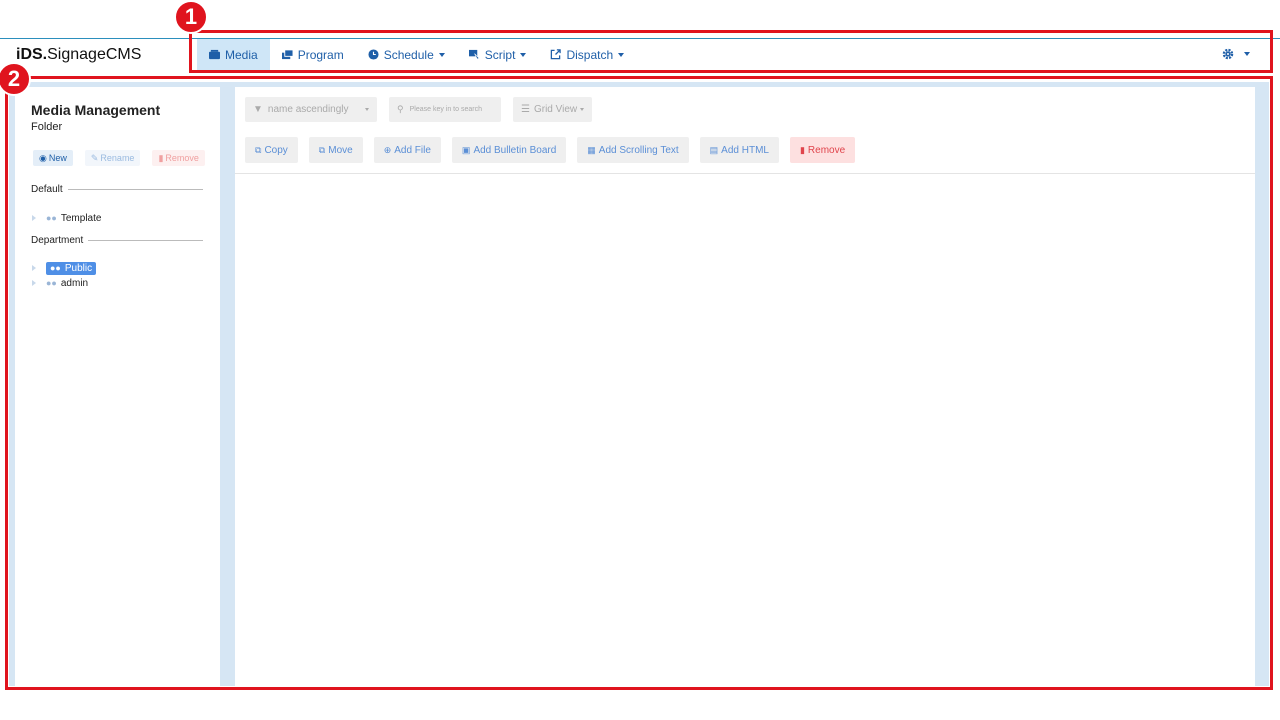 The height and width of the screenshot is (720, 1280). Describe the element at coordinates (1228, 54) in the screenshot. I see `gear-icon` at that location.